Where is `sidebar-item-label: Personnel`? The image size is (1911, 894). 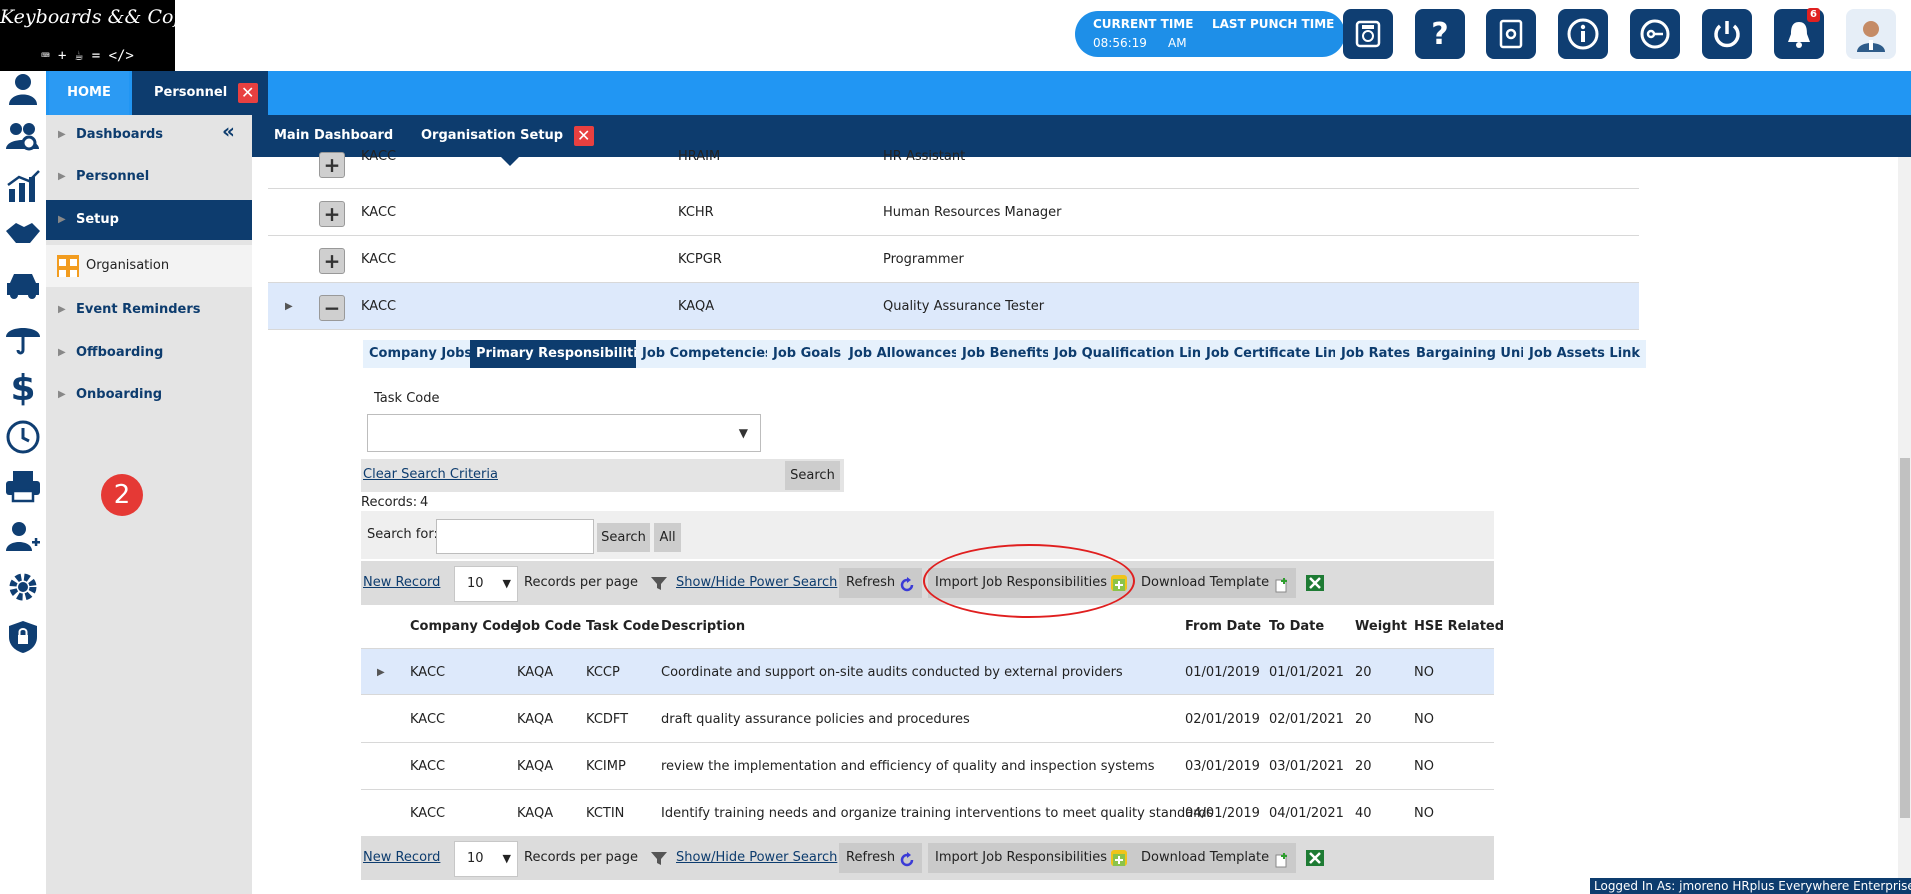
sidebar-item-label: Personnel is located at coordinates (113, 176).